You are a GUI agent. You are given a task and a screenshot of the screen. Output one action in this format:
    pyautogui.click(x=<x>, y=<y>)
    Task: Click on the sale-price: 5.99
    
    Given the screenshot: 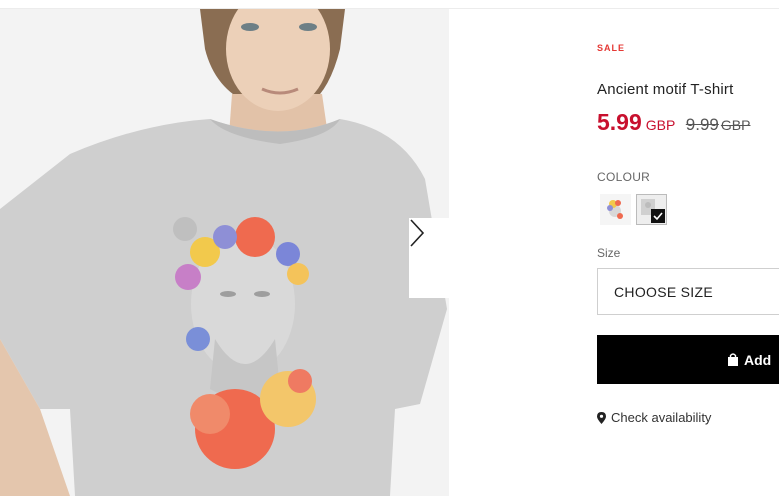 What is the action you would take?
    pyautogui.click(x=619, y=122)
    